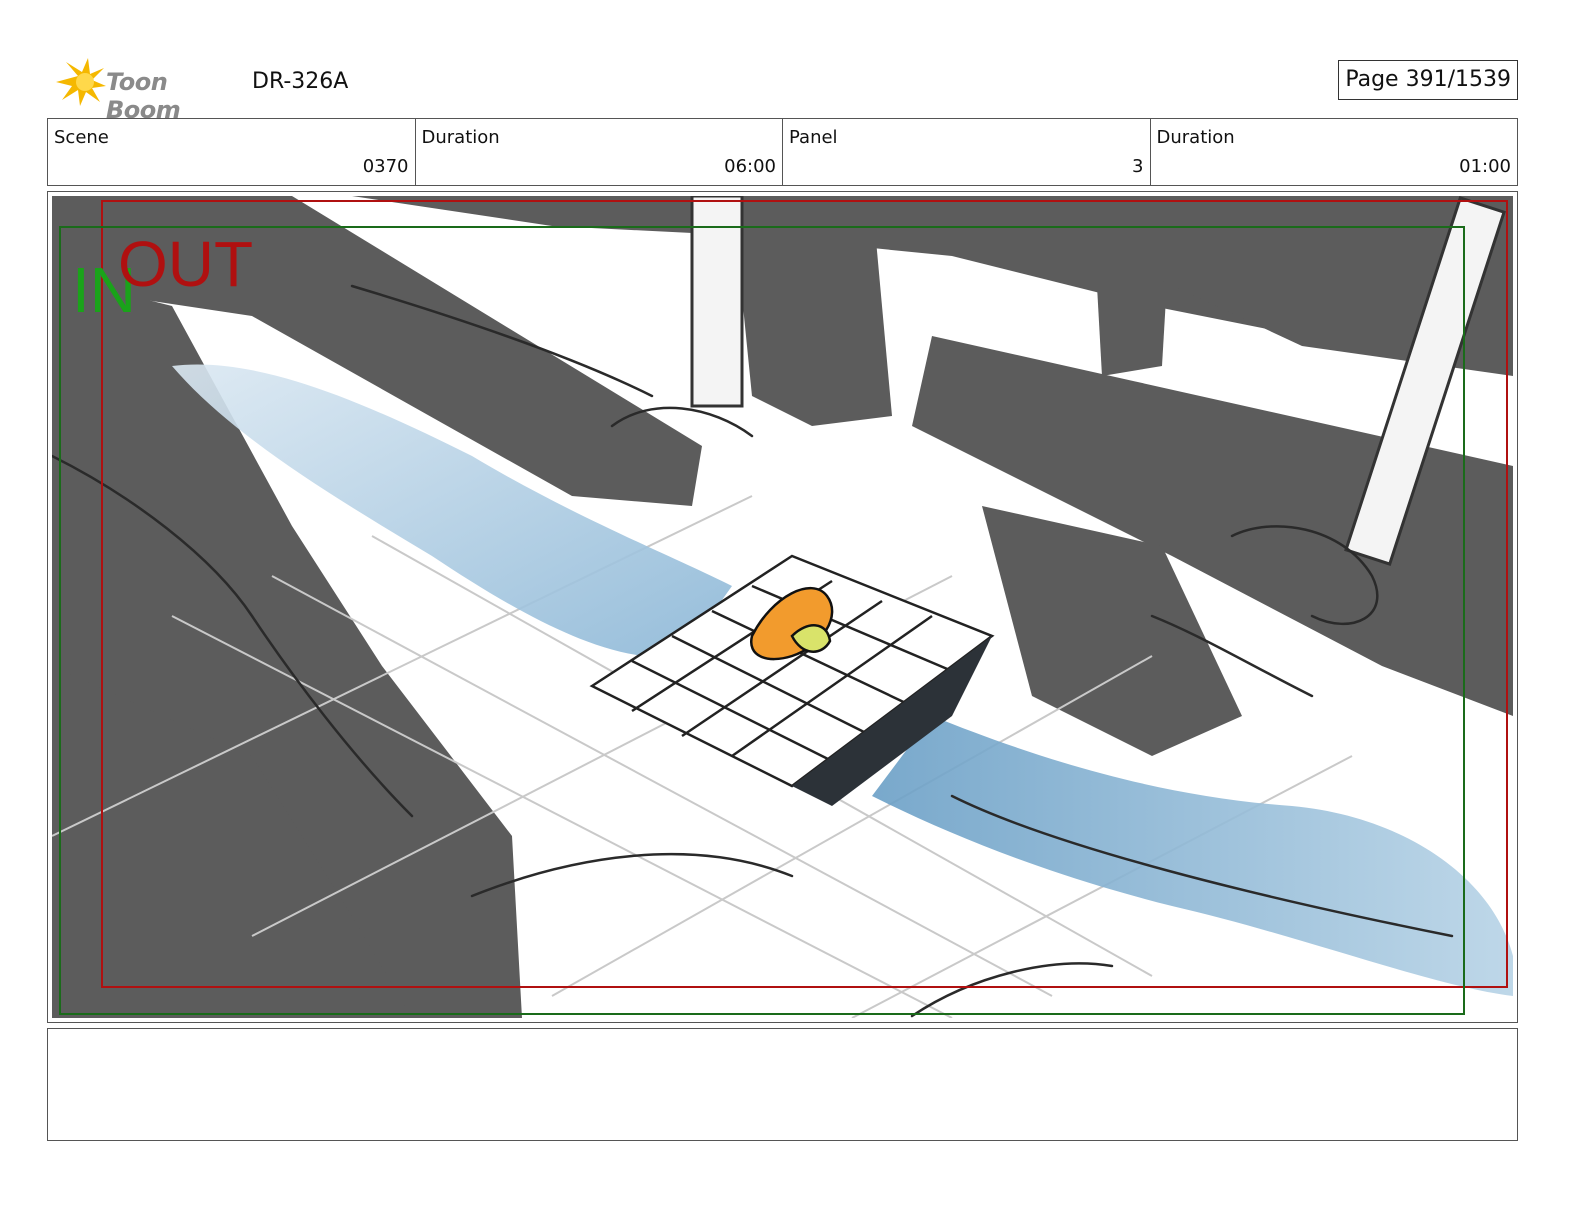 Image resolution: width=1584 pixels, height=1224 pixels. Describe the element at coordinates (81, 82) in the screenshot. I see `sunburst-icon` at that location.